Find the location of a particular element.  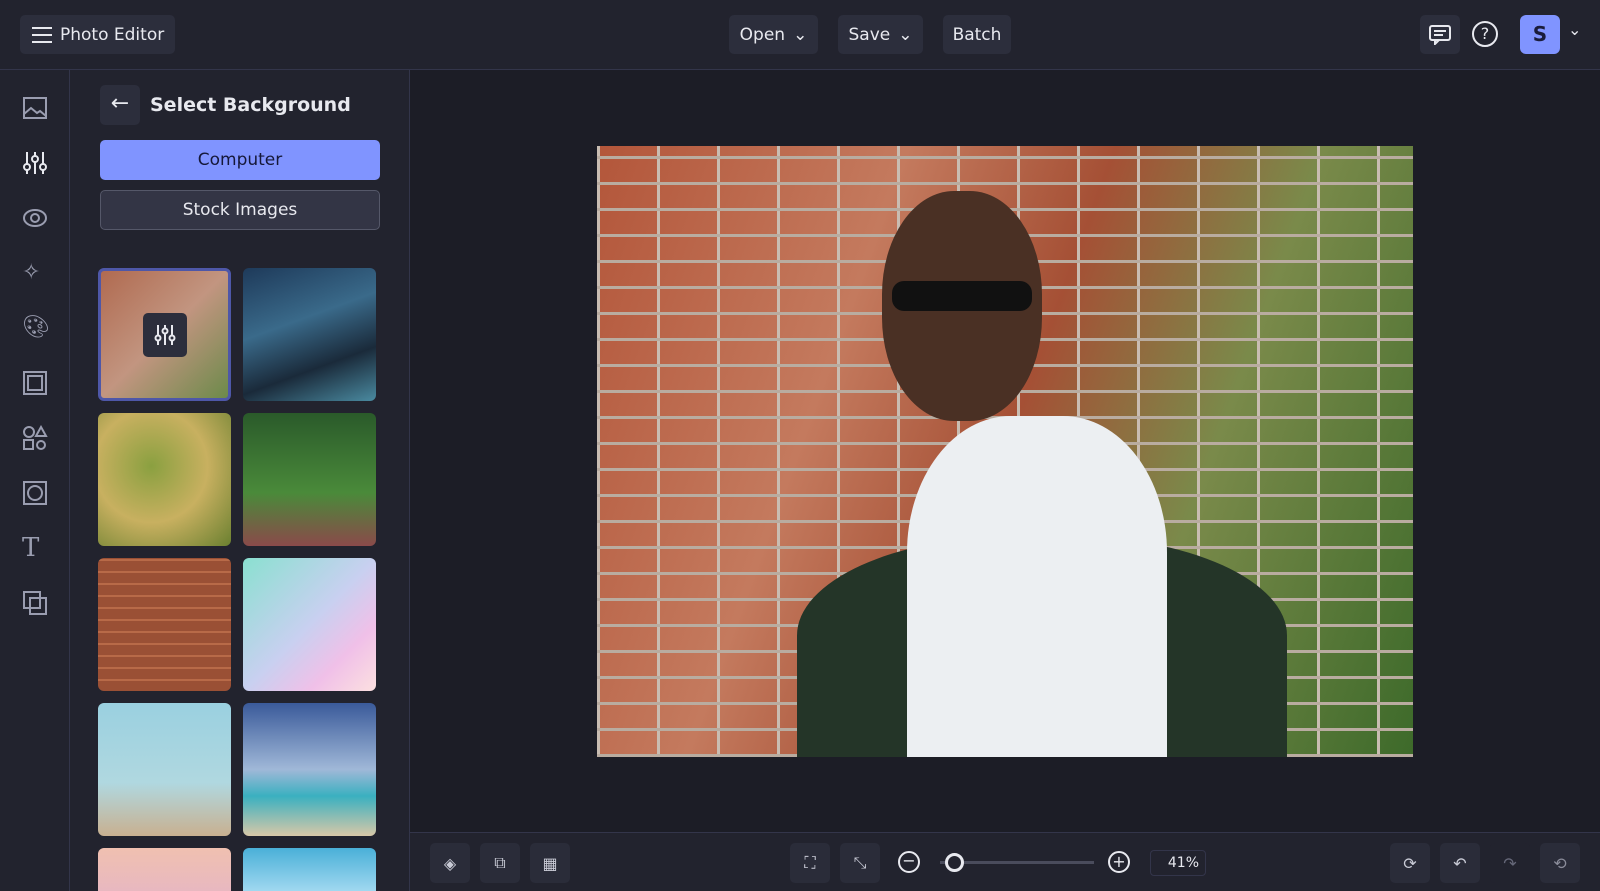

arrow-left-icon: ← is located at coordinates (120, 103).